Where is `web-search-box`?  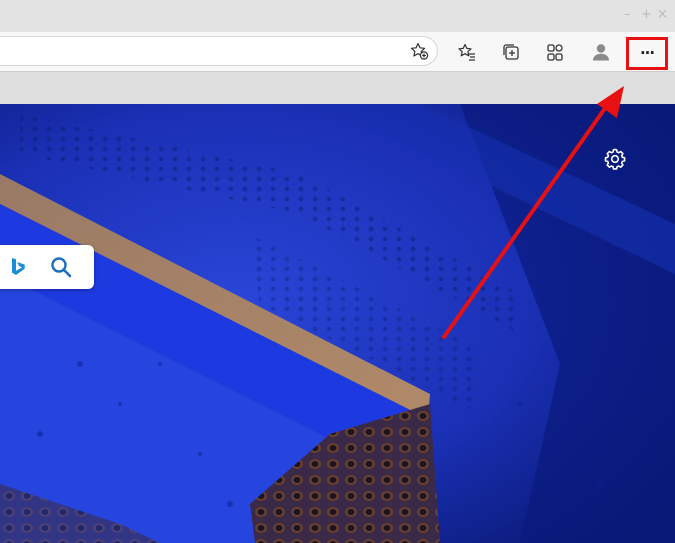 web-search-box is located at coordinates (47, 267).